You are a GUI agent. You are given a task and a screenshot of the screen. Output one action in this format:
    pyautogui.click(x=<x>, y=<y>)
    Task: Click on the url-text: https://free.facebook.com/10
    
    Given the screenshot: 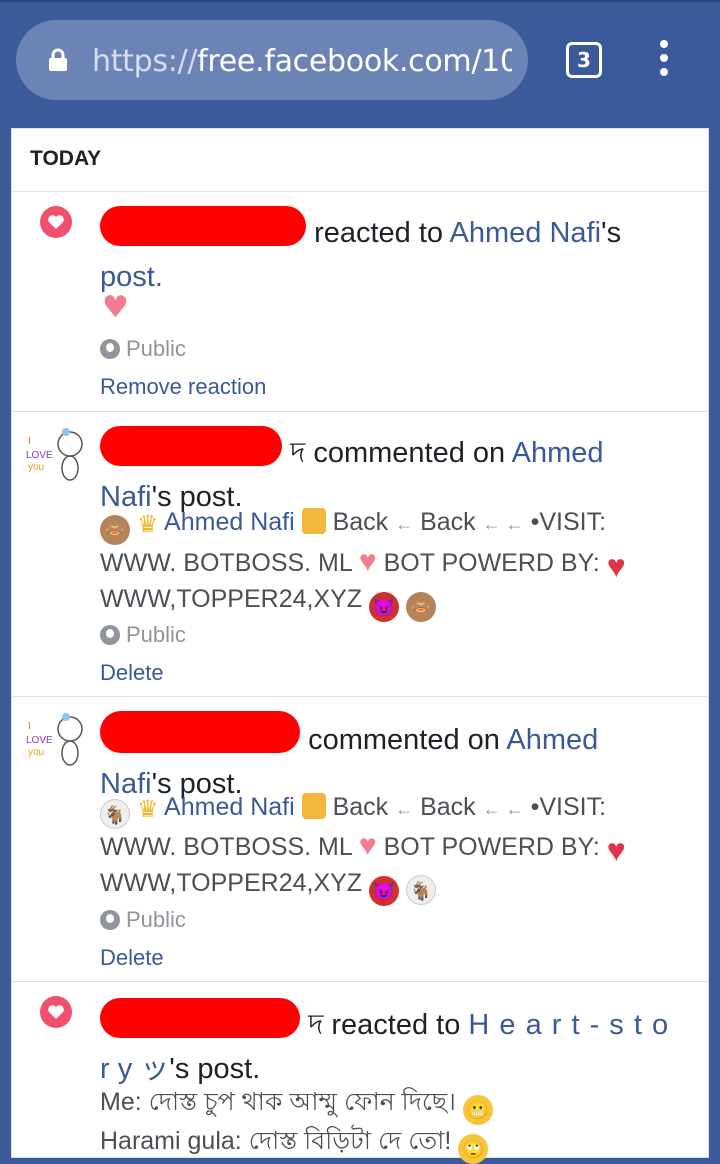 What is the action you would take?
    pyautogui.click(x=302, y=62)
    